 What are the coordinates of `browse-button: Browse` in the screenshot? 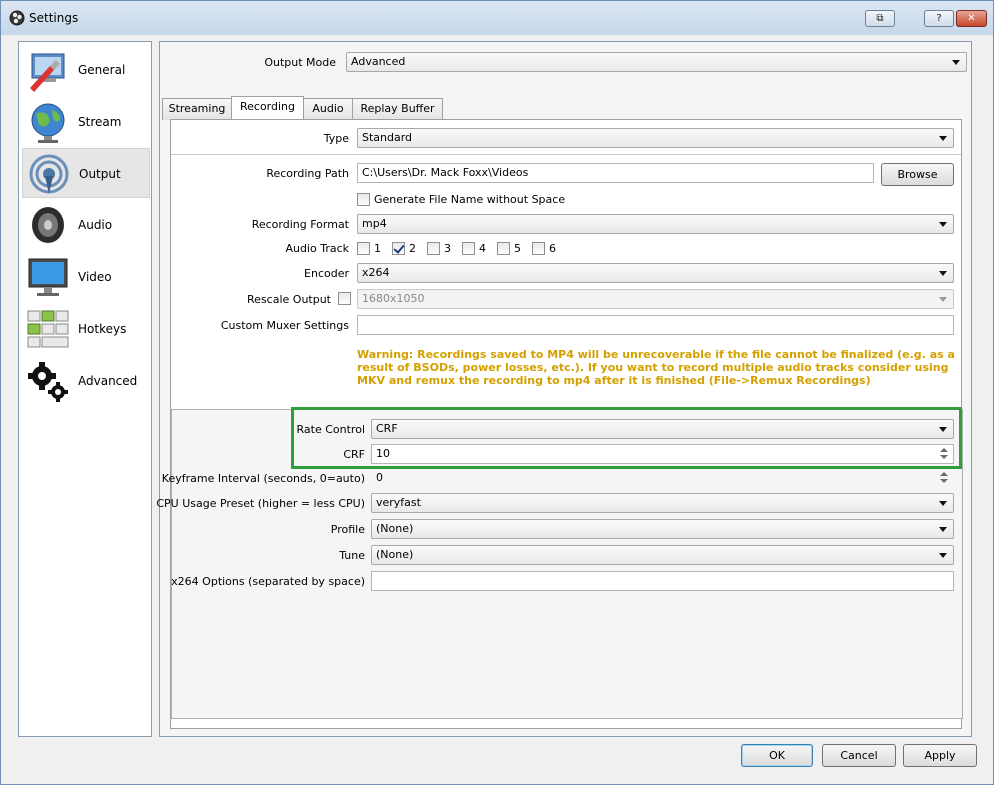 It's located at (917, 174).